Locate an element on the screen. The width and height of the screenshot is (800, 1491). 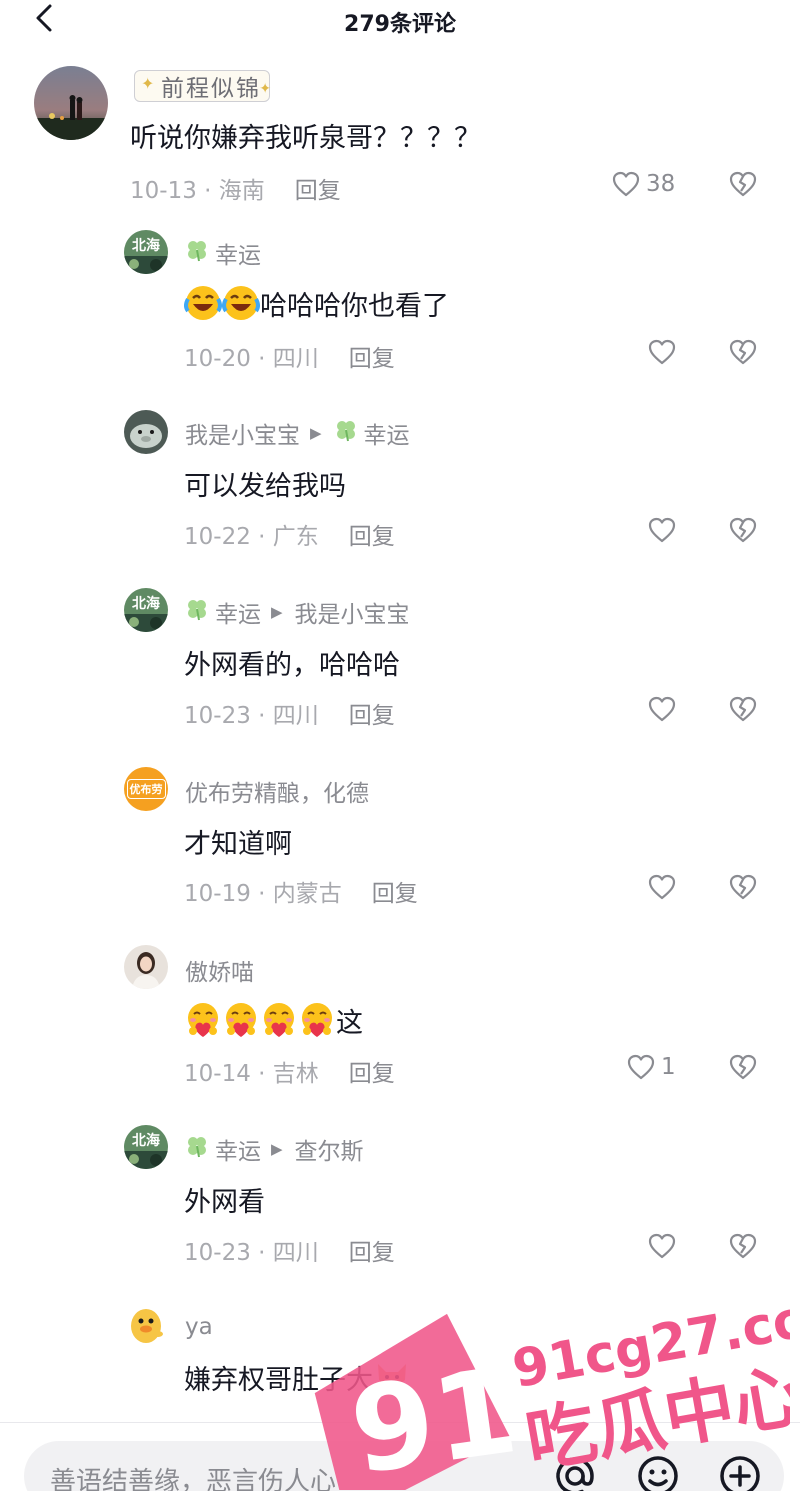
fox-emoji-icon is located at coordinates (392, 1377).